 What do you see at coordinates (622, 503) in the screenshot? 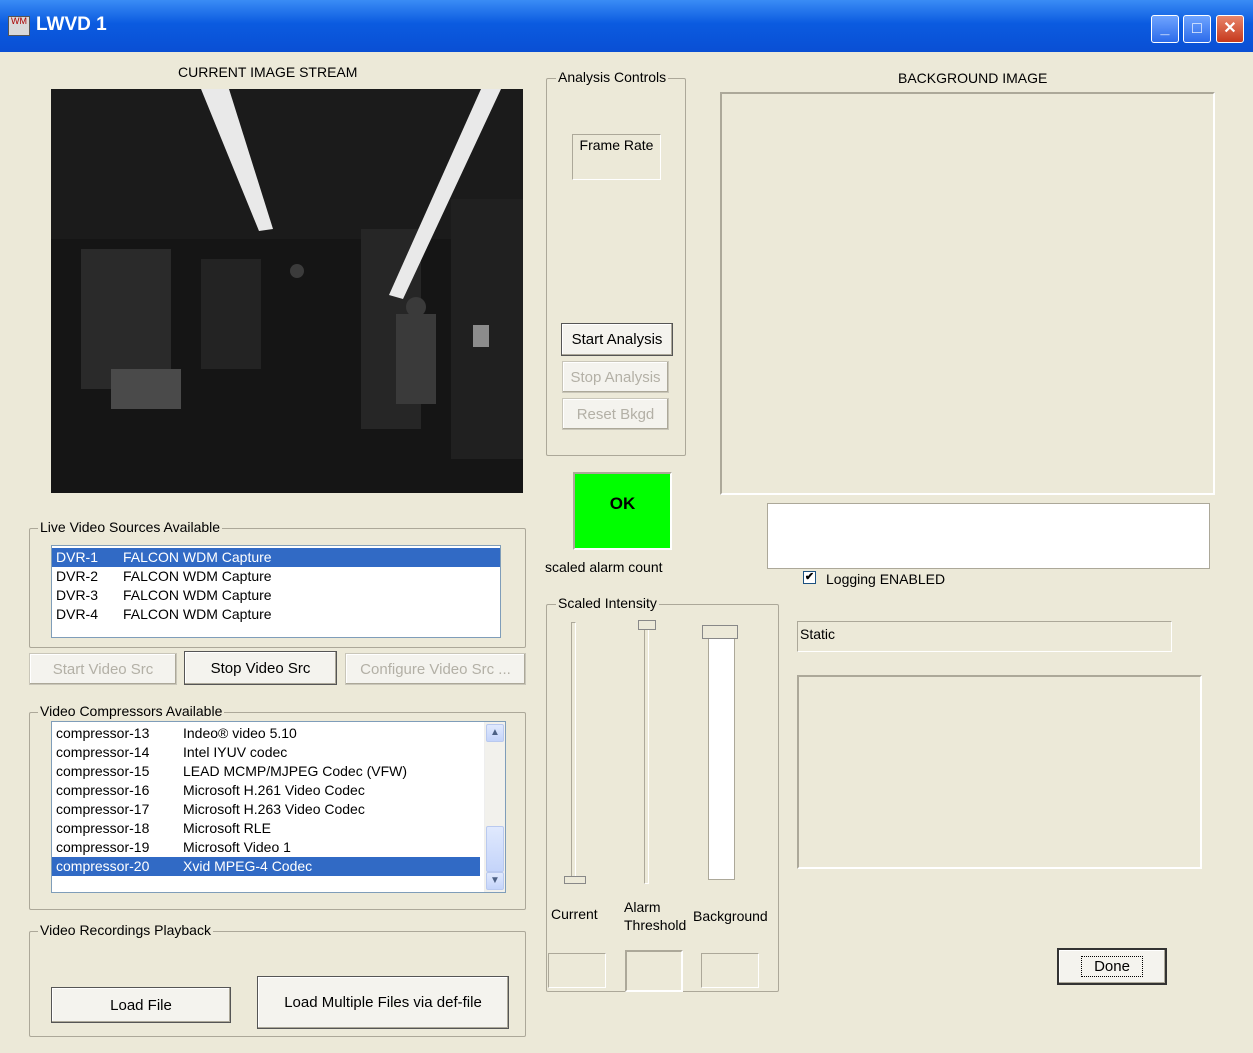
I see `alarm-status-text: OK` at bounding box center [622, 503].